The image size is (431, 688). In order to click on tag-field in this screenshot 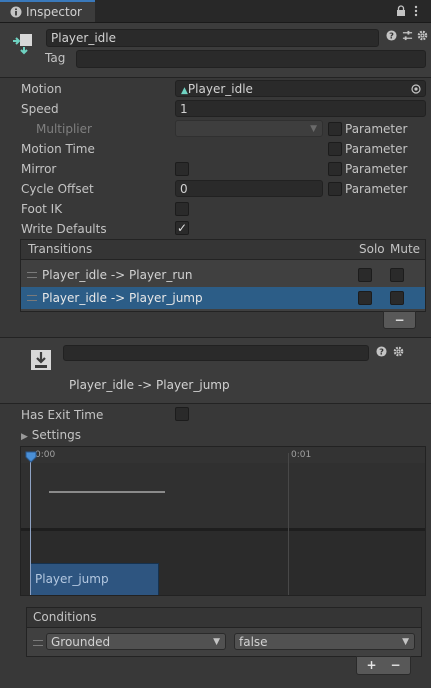, I will do `click(251, 59)`.